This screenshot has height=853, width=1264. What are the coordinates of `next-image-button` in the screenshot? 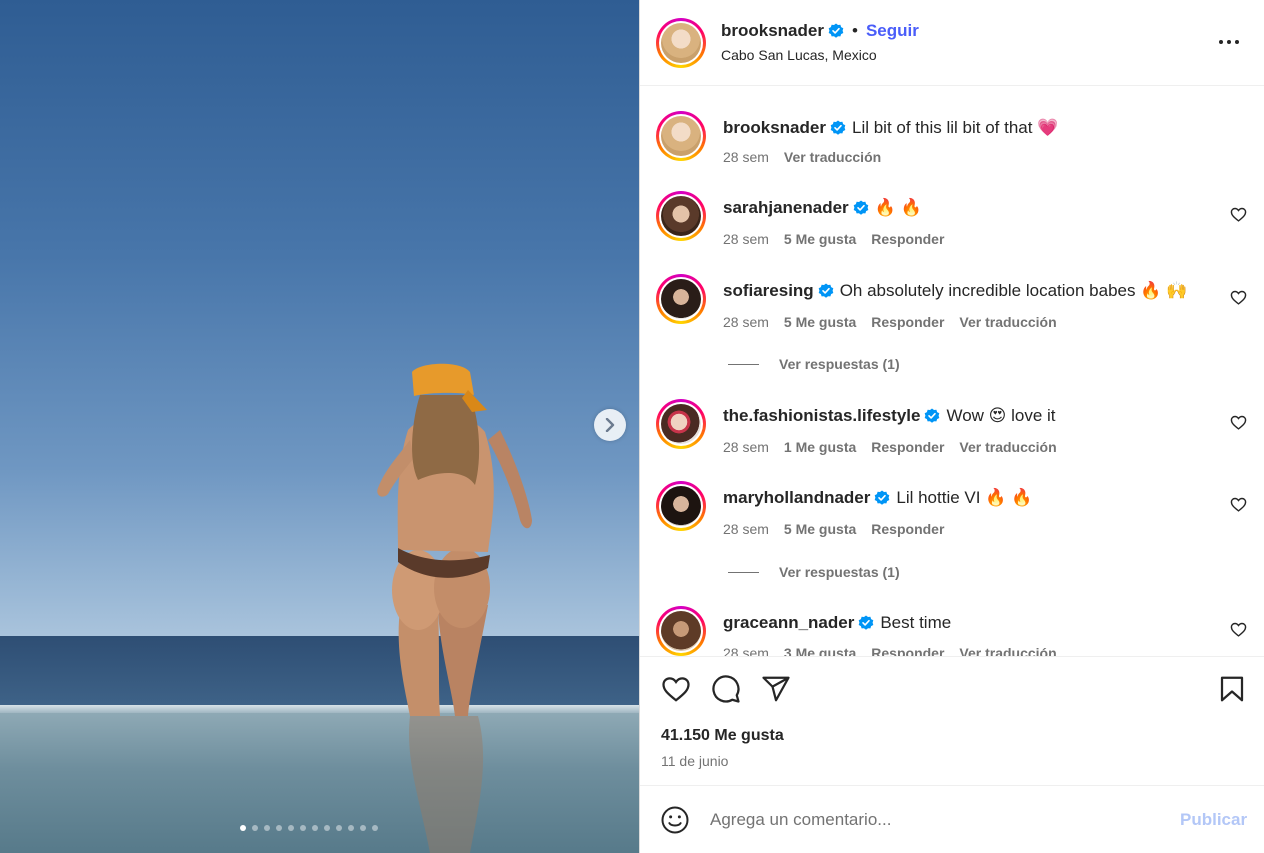 It's located at (610, 425).